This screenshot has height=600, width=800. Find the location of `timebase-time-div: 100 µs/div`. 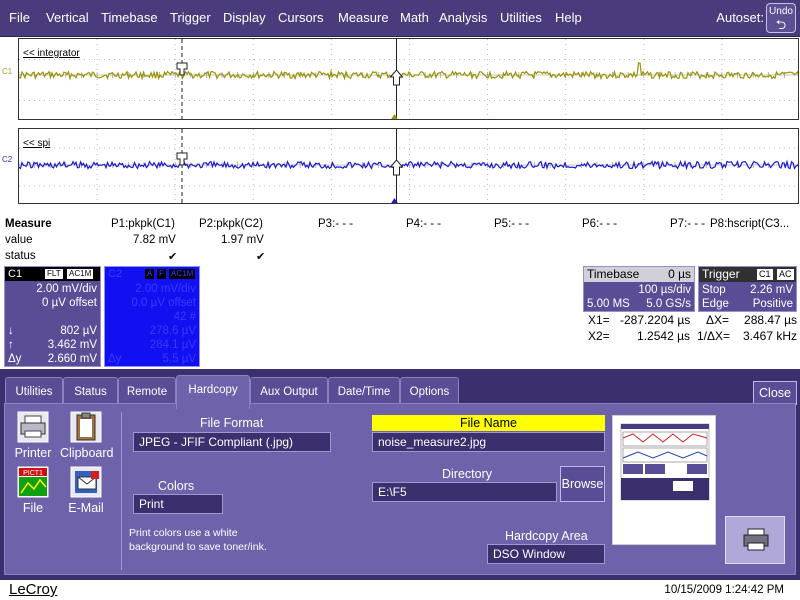

timebase-time-div: 100 µs/div is located at coordinates (664, 290).